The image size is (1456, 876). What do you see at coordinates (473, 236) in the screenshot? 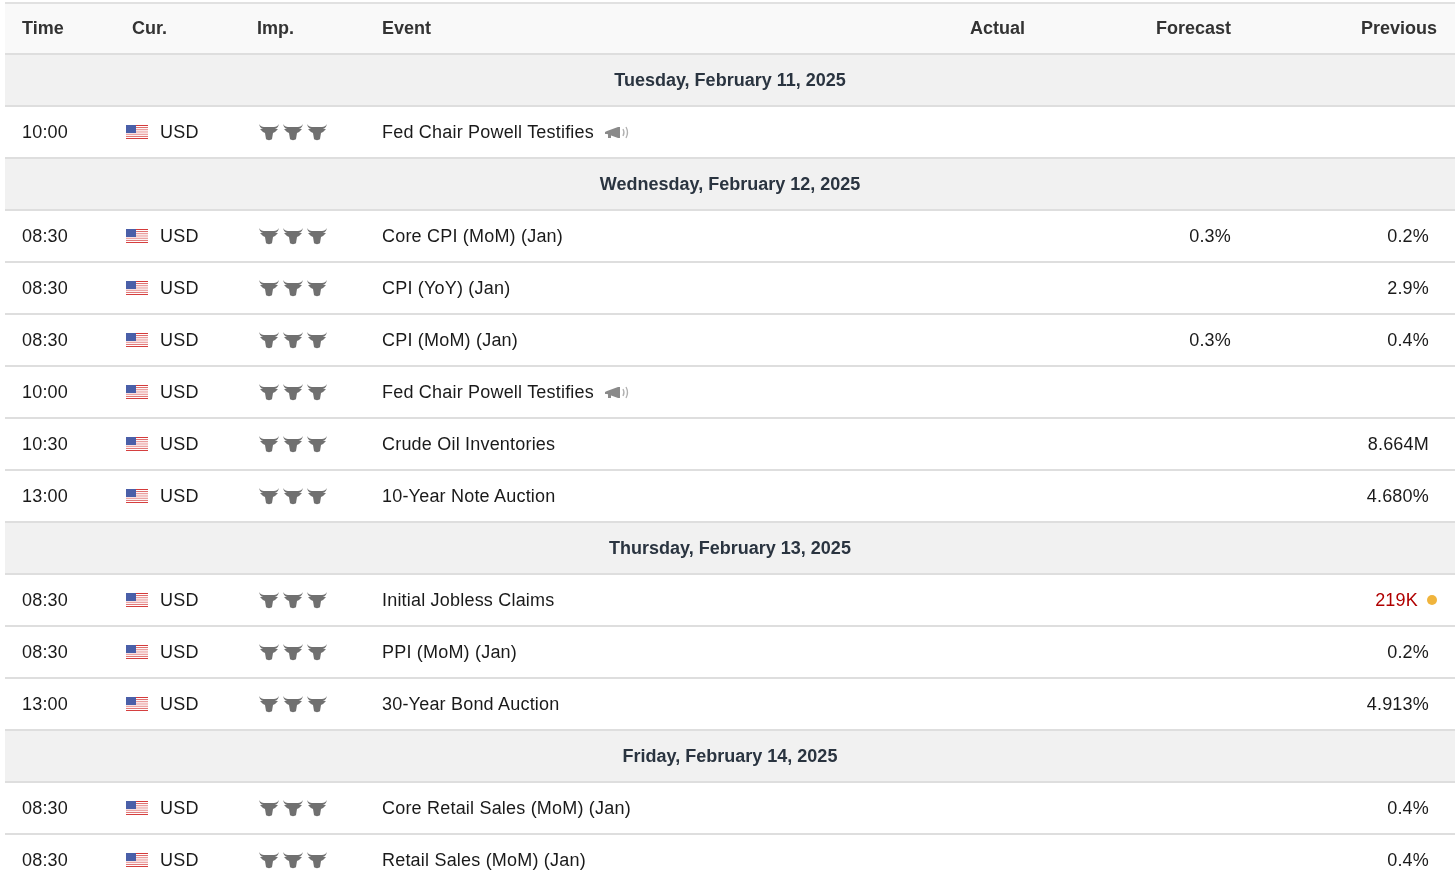
I see `event-name: Core CPI (MoM) (Jan)` at bounding box center [473, 236].